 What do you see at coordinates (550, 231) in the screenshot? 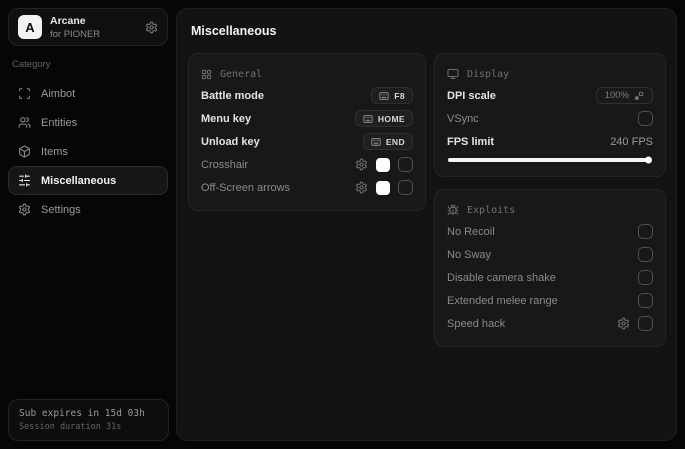
I see `no-recoil-row: No Recoil` at bounding box center [550, 231].